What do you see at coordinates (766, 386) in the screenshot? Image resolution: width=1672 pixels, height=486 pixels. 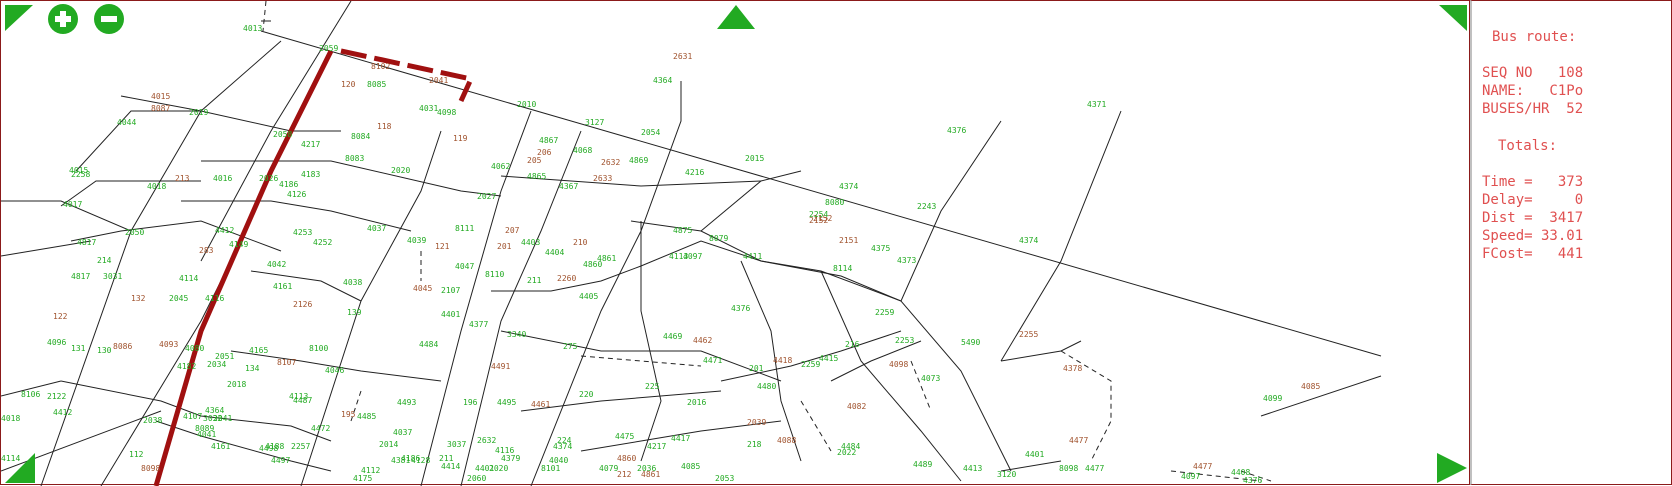 I see `node-label: 4480` at bounding box center [766, 386].